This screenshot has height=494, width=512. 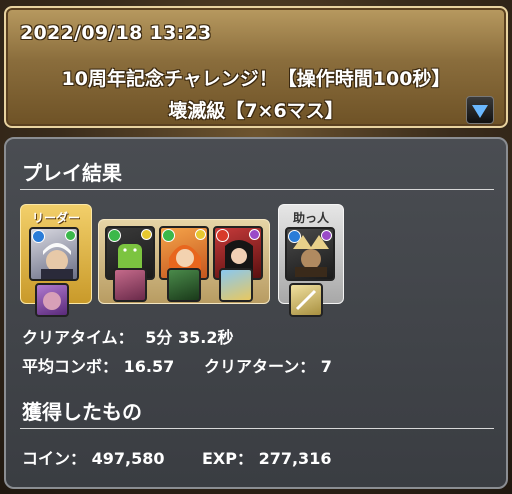 I want to click on avg-combo-label: 平均コンボ：, so click(x=70, y=366).